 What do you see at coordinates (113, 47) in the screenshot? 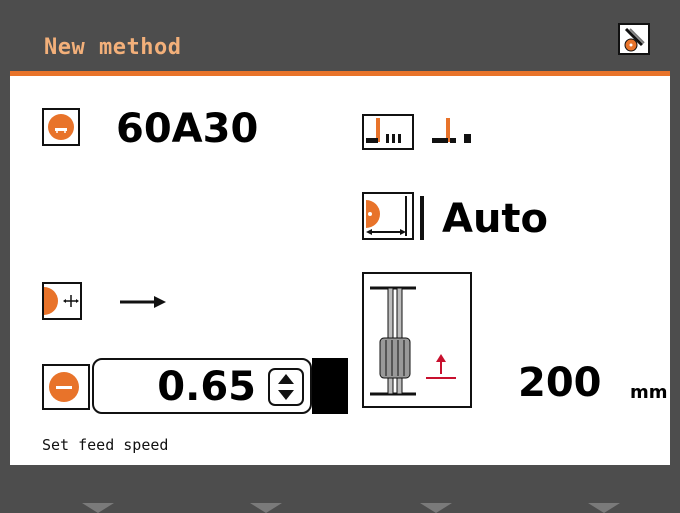
I see `page-title: New method` at bounding box center [113, 47].